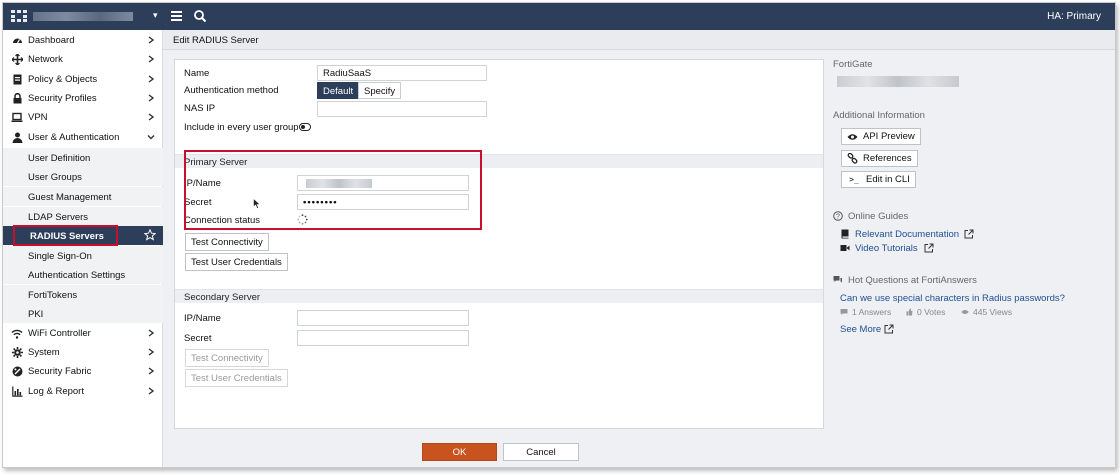  I want to click on sidebar-item-label: User Definition, so click(59, 158).